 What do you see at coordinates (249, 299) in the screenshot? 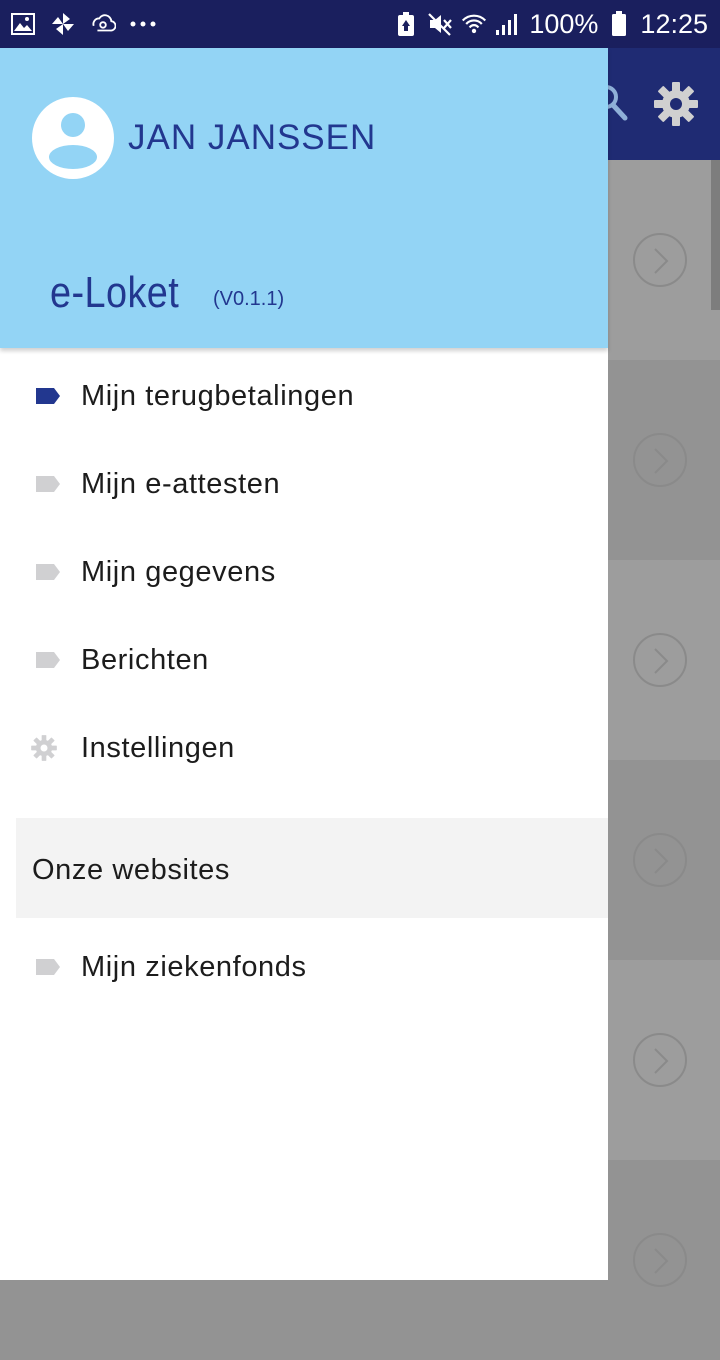
I see `app-version: (V0.1.1)` at bounding box center [249, 299].